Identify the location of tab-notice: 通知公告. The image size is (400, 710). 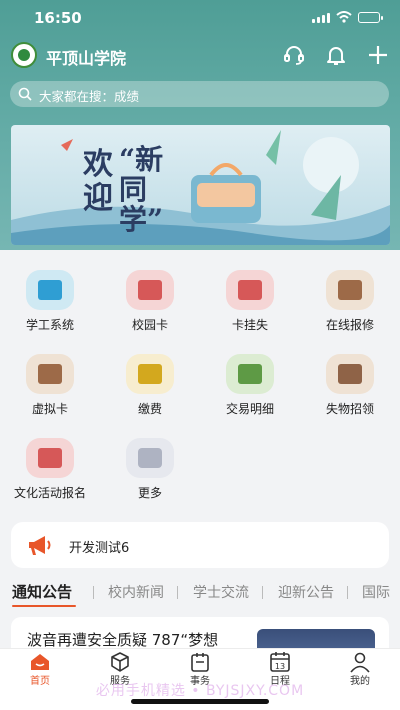
(42, 591).